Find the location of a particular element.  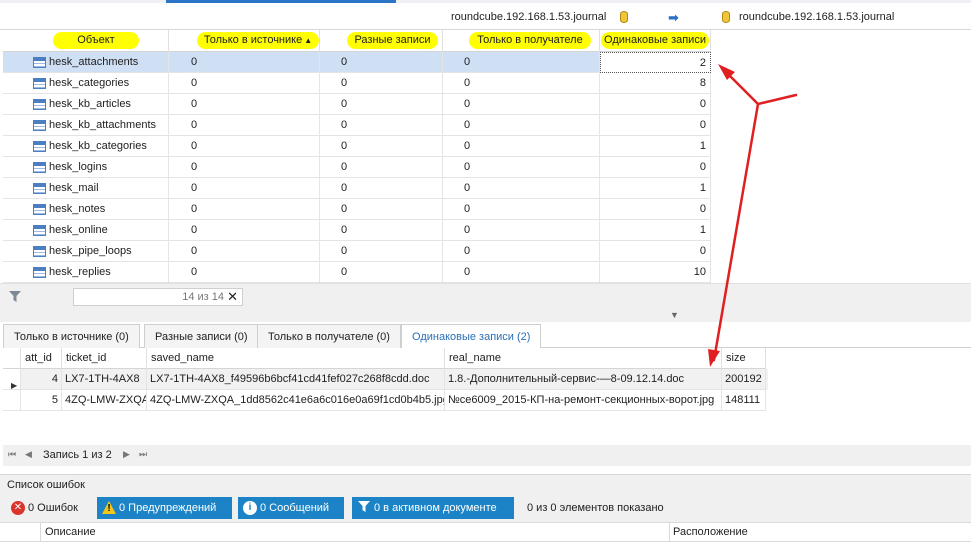

col-object: Объект is located at coordinates (86, 41).